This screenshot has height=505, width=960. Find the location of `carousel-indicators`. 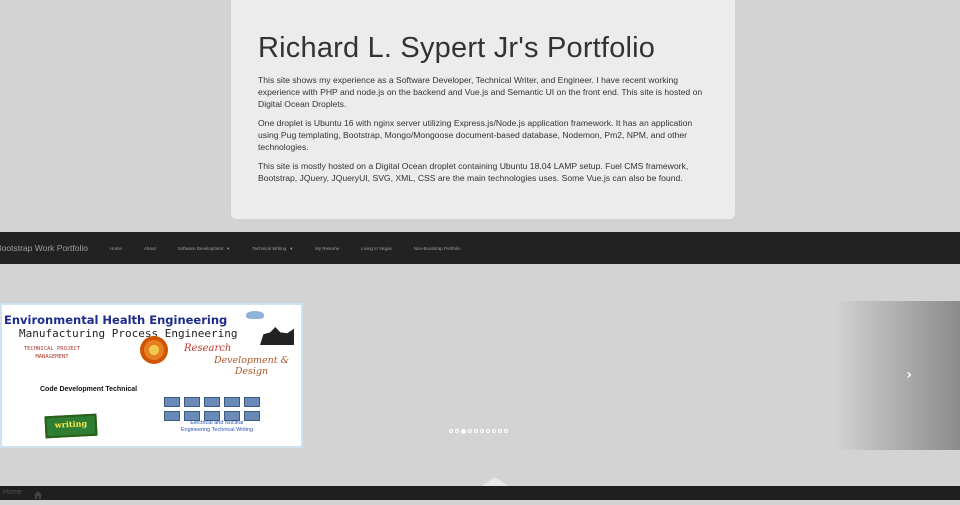

carousel-indicators is located at coordinates (478, 431).